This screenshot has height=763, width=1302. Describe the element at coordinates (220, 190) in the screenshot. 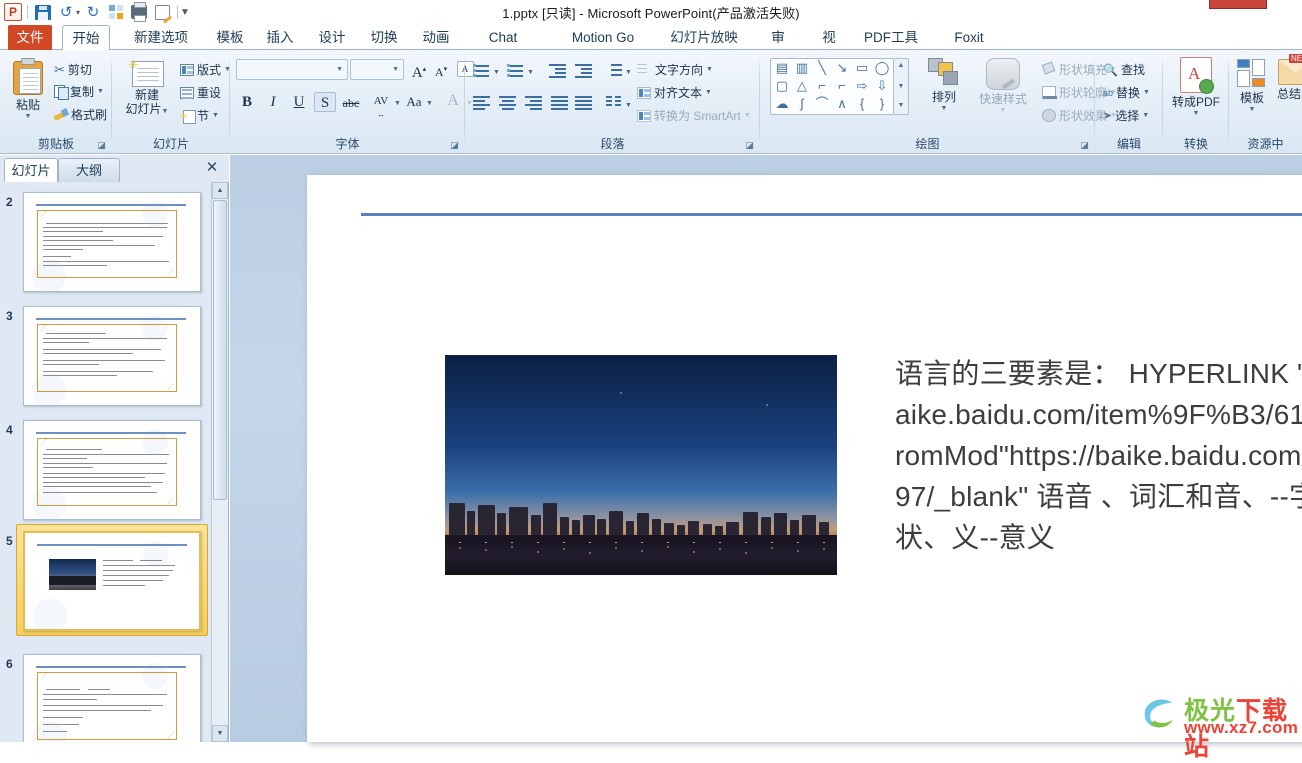

I see `scroll-up-icon: ▲` at that location.